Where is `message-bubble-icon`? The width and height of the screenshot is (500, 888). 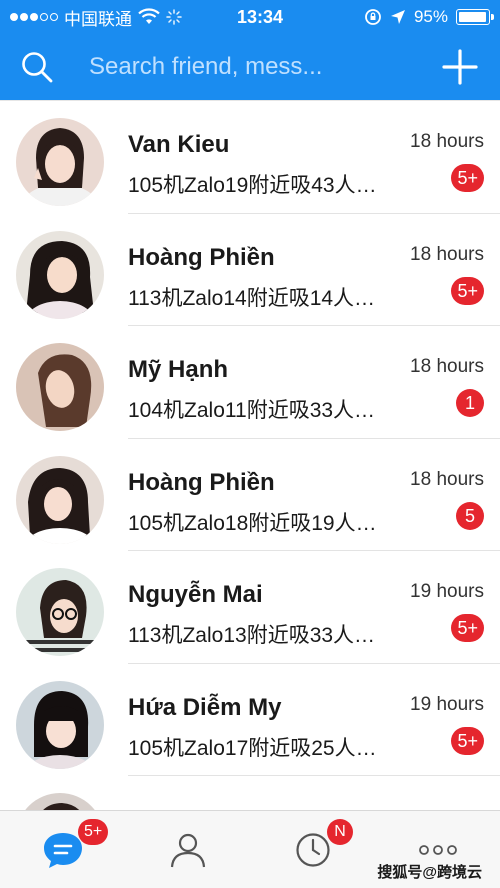
message-bubble-icon is located at coordinates (62, 850).